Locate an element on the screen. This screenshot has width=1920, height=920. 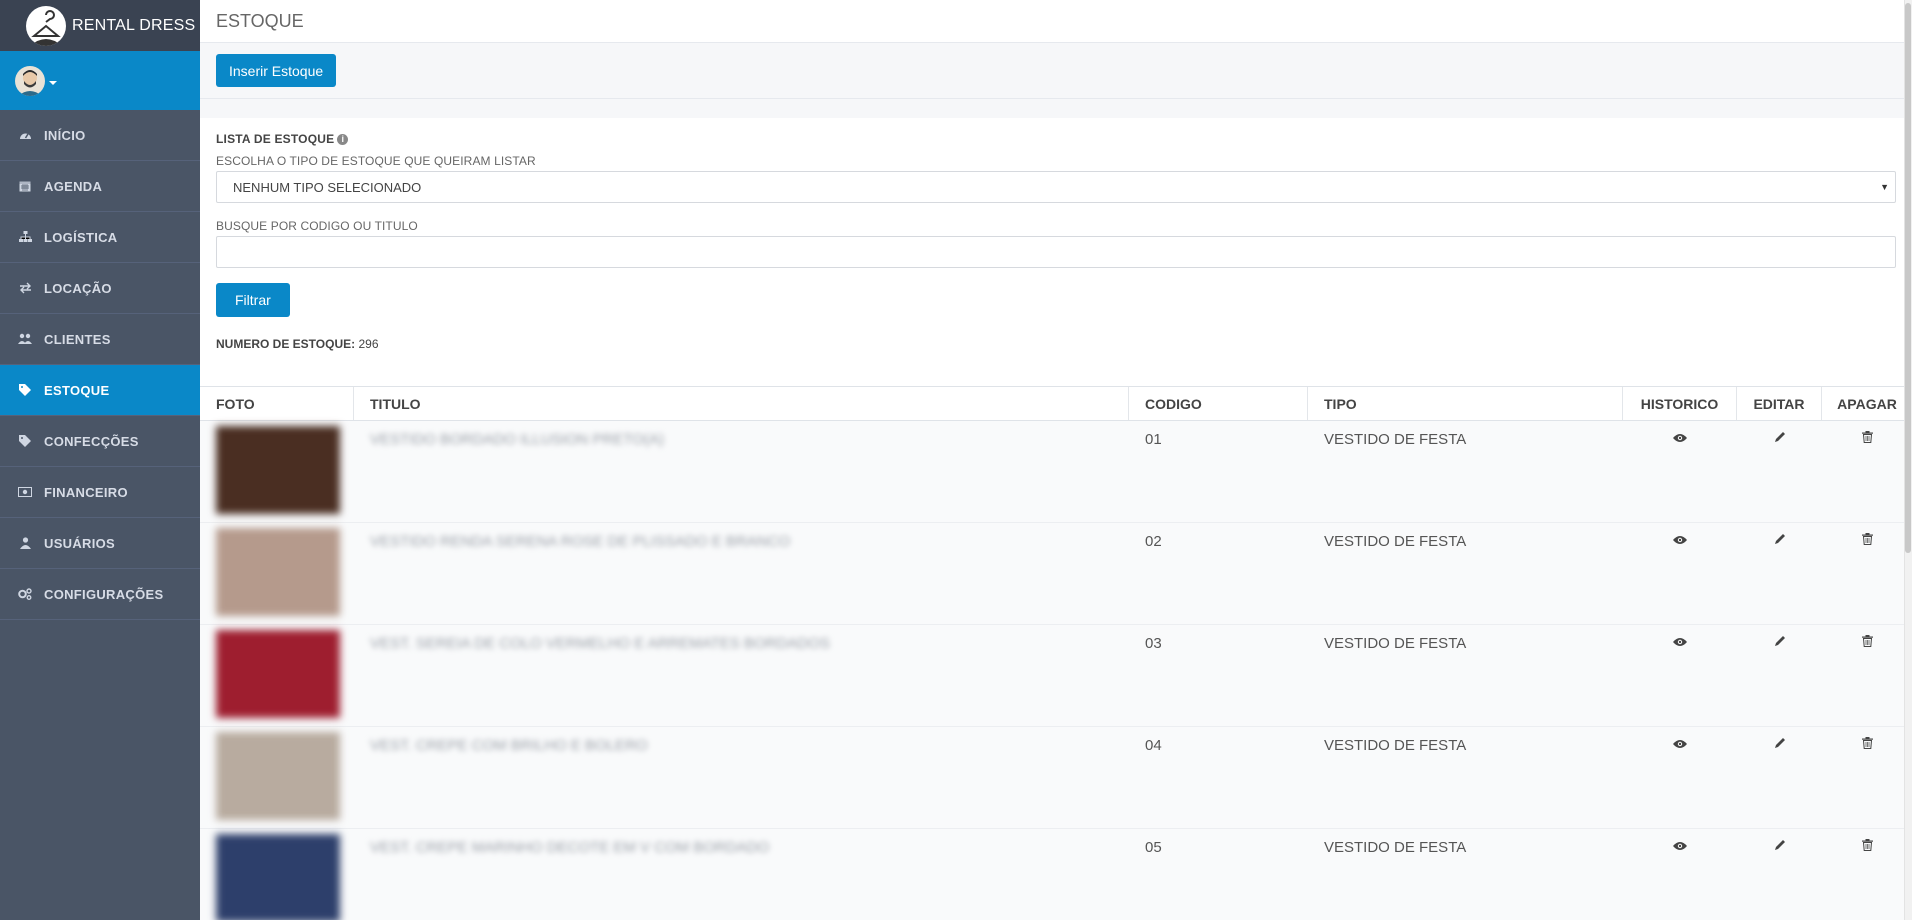
insert-stock-button: Inserir Estoque is located at coordinates (276, 70).